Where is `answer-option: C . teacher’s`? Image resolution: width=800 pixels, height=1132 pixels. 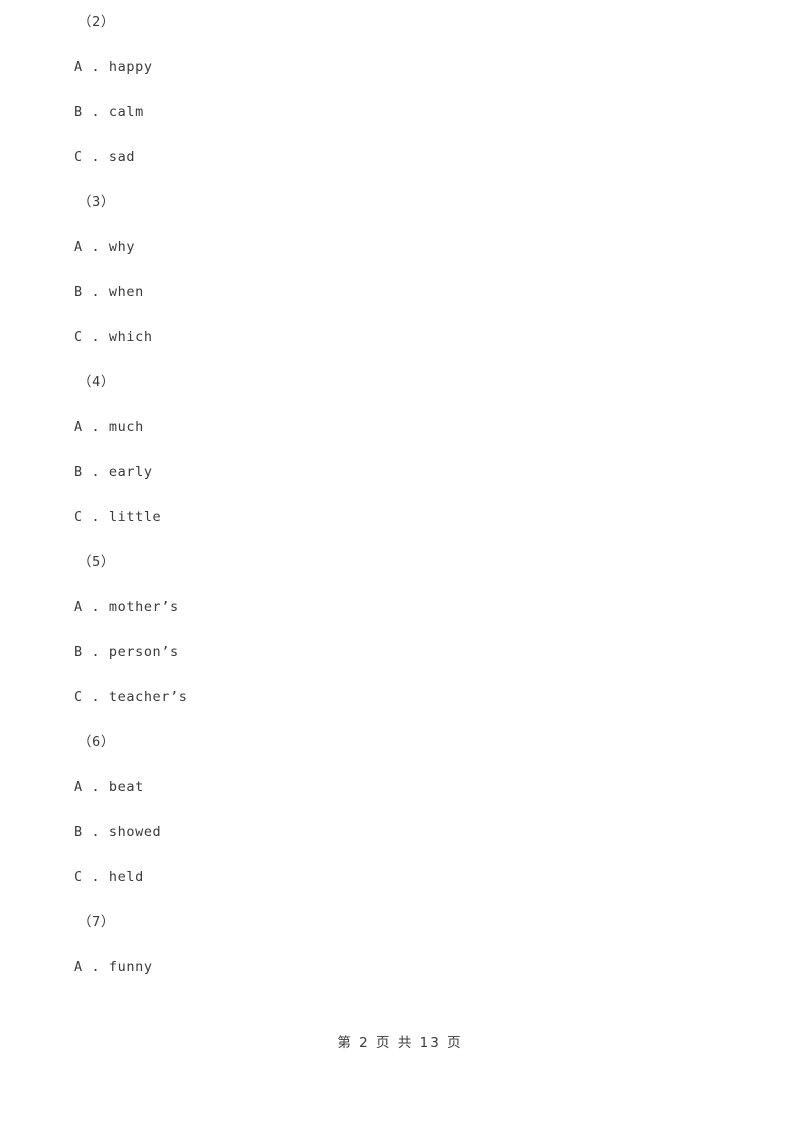 answer-option: C . teacher’s is located at coordinates (400, 697).